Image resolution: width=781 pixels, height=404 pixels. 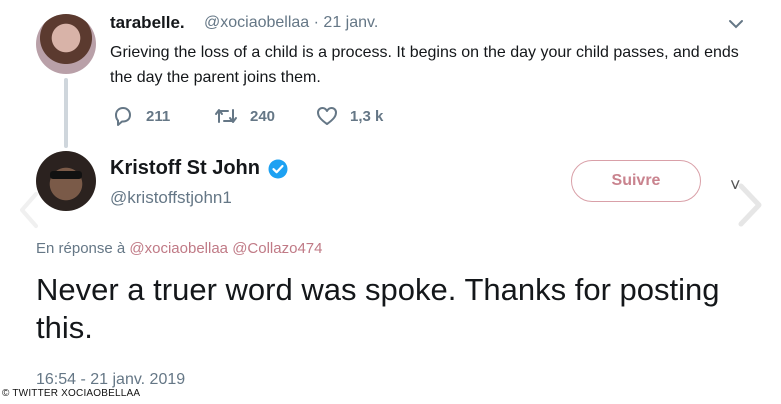 What do you see at coordinates (66, 113) in the screenshot?
I see `thread-connector-line` at bounding box center [66, 113].